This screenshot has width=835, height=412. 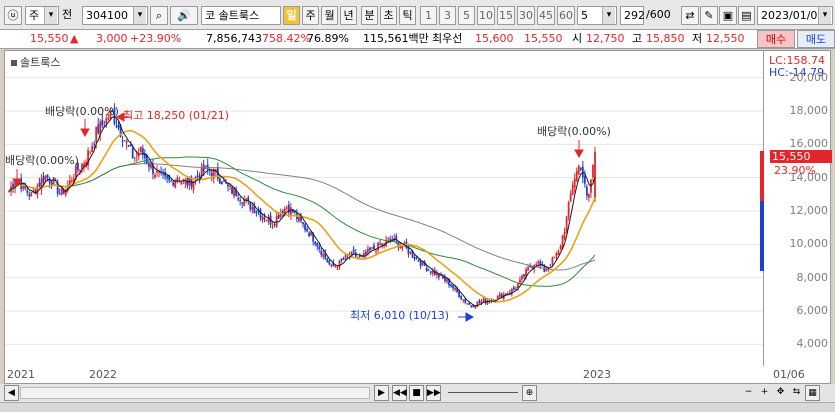 What do you see at coordinates (816, 39) in the screenshot?
I see `sell-button: 매도` at bounding box center [816, 39].